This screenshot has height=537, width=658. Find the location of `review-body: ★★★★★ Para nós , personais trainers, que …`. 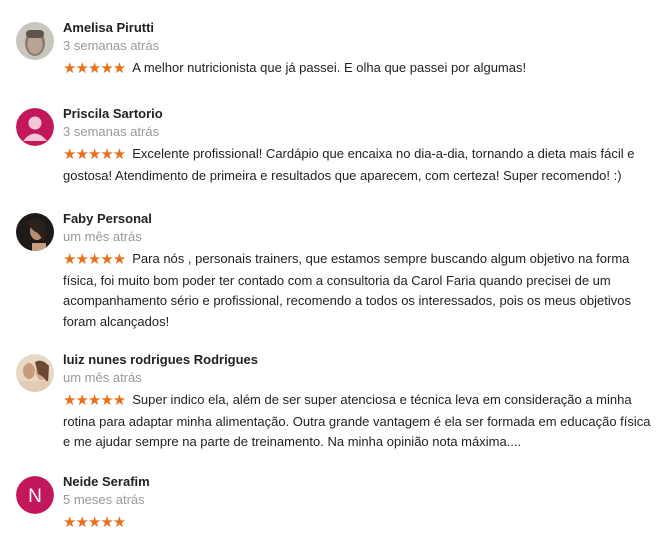

review-body: ★★★★★ Para nós , personais trainers, que … is located at coordinates (358, 290).